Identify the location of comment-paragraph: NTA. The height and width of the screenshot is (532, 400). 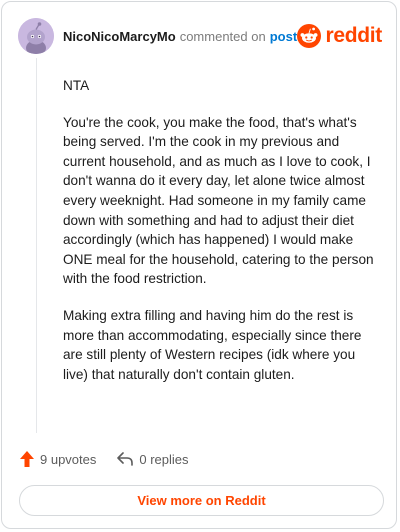
(76, 85).